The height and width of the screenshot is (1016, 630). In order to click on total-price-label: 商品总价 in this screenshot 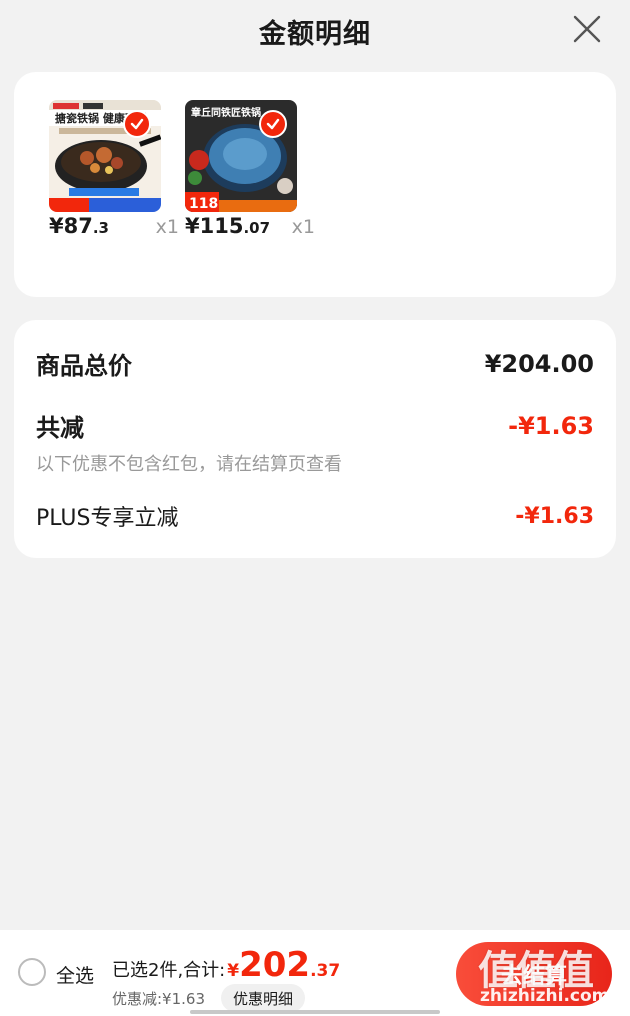, I will do `click(84, 366)`.